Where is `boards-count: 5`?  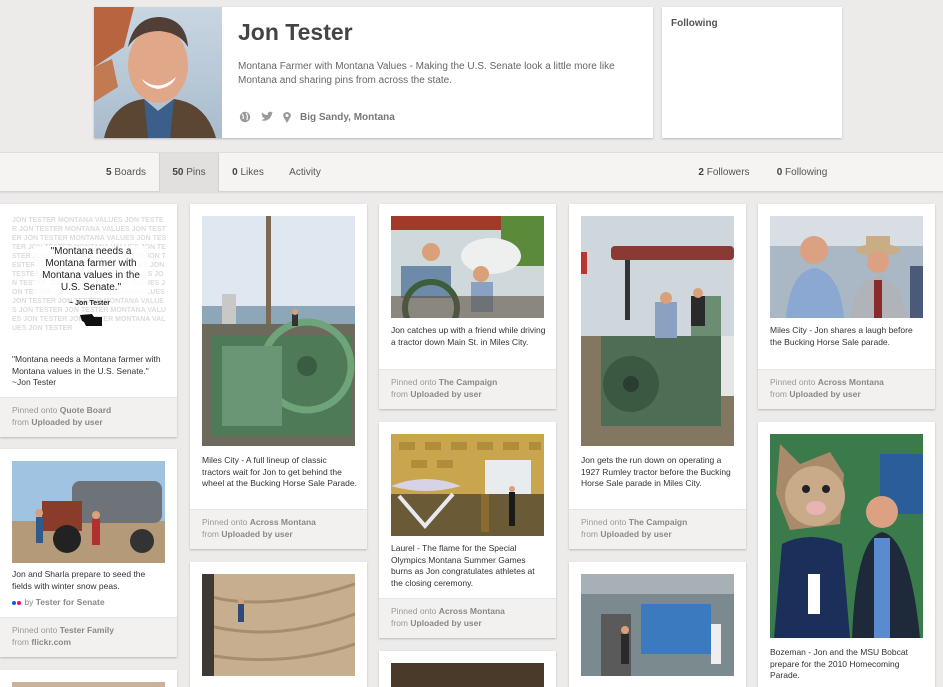 boards-count: 5 is located at coordinates (108, 172).